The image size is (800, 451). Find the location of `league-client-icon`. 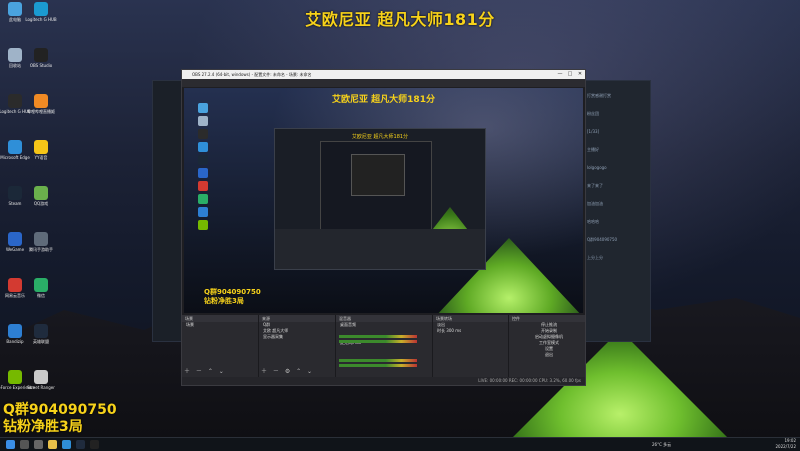

league-client-icon is located at coordinates (80, 444).